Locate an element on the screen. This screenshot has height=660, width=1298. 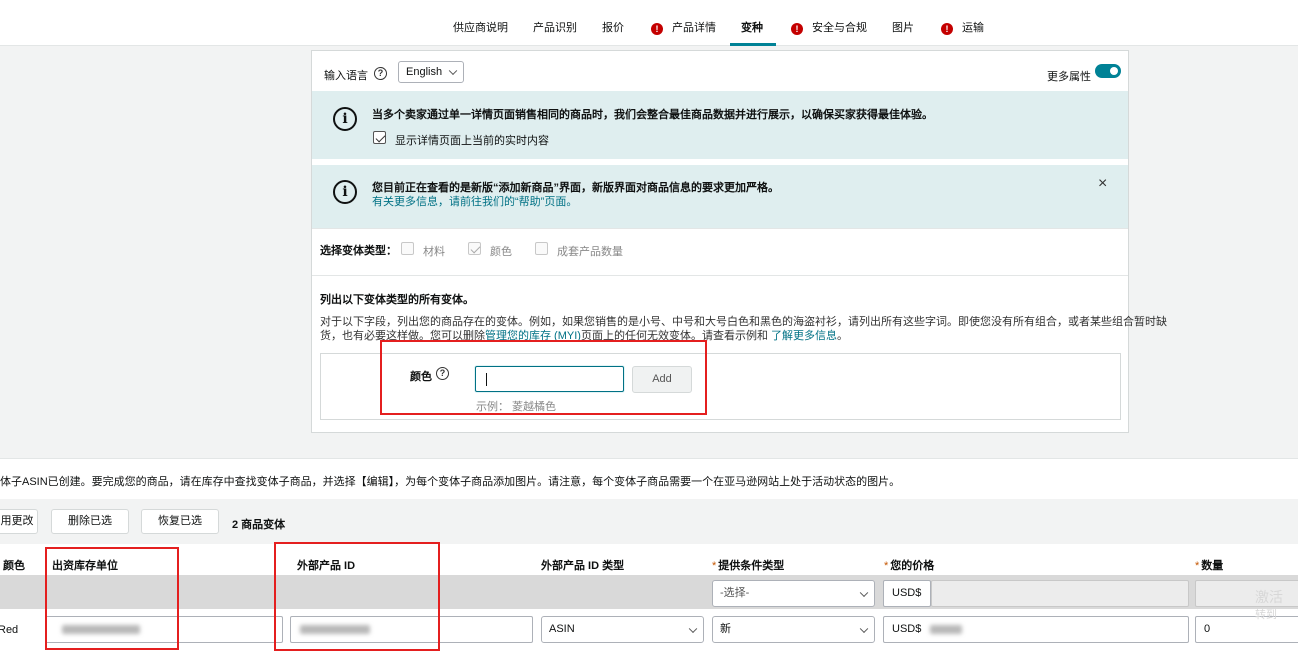
tab-shipping: ! 运输 is located at coordinates (962, 27).